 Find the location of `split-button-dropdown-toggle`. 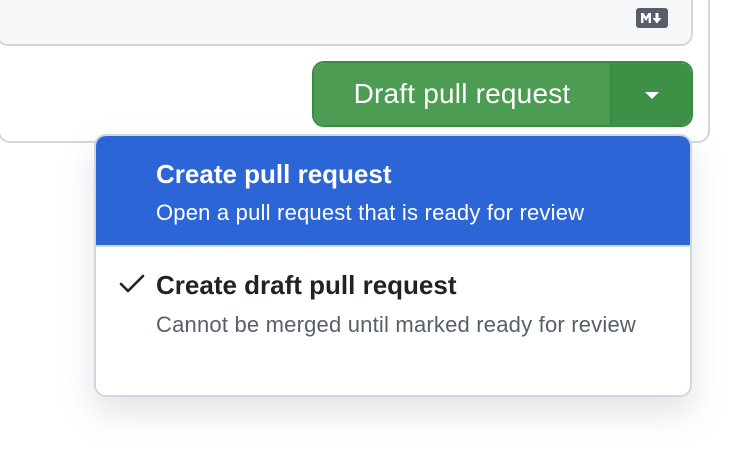

split-button-dropdown-toggle is located at coordinates (651, 94).